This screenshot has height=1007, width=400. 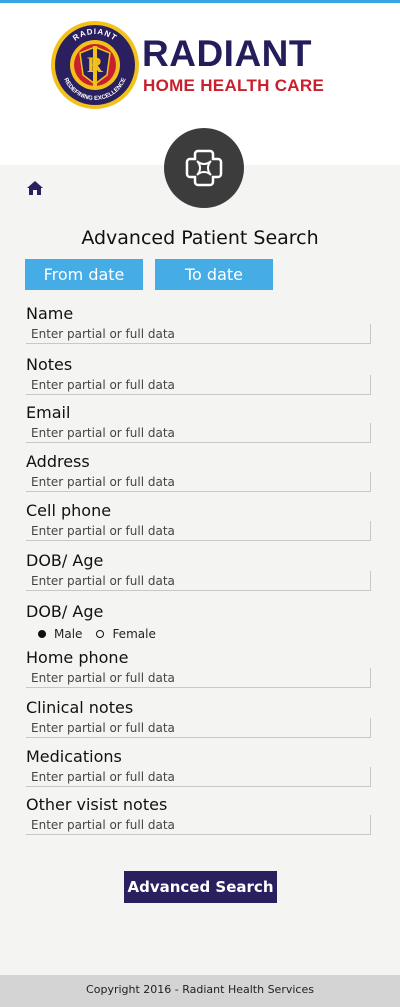 What do you see at coordinates (49, 364) in the screenshot?
I see `field-label: Notes` at bounding box center [49, 364].